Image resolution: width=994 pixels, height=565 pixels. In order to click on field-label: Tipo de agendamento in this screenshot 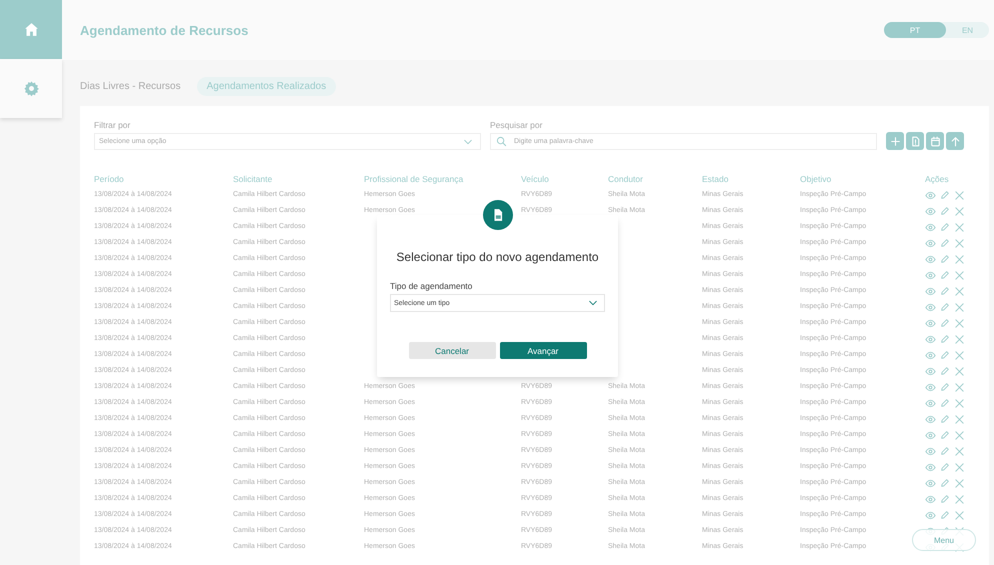, I will do `click(432, 286)`.